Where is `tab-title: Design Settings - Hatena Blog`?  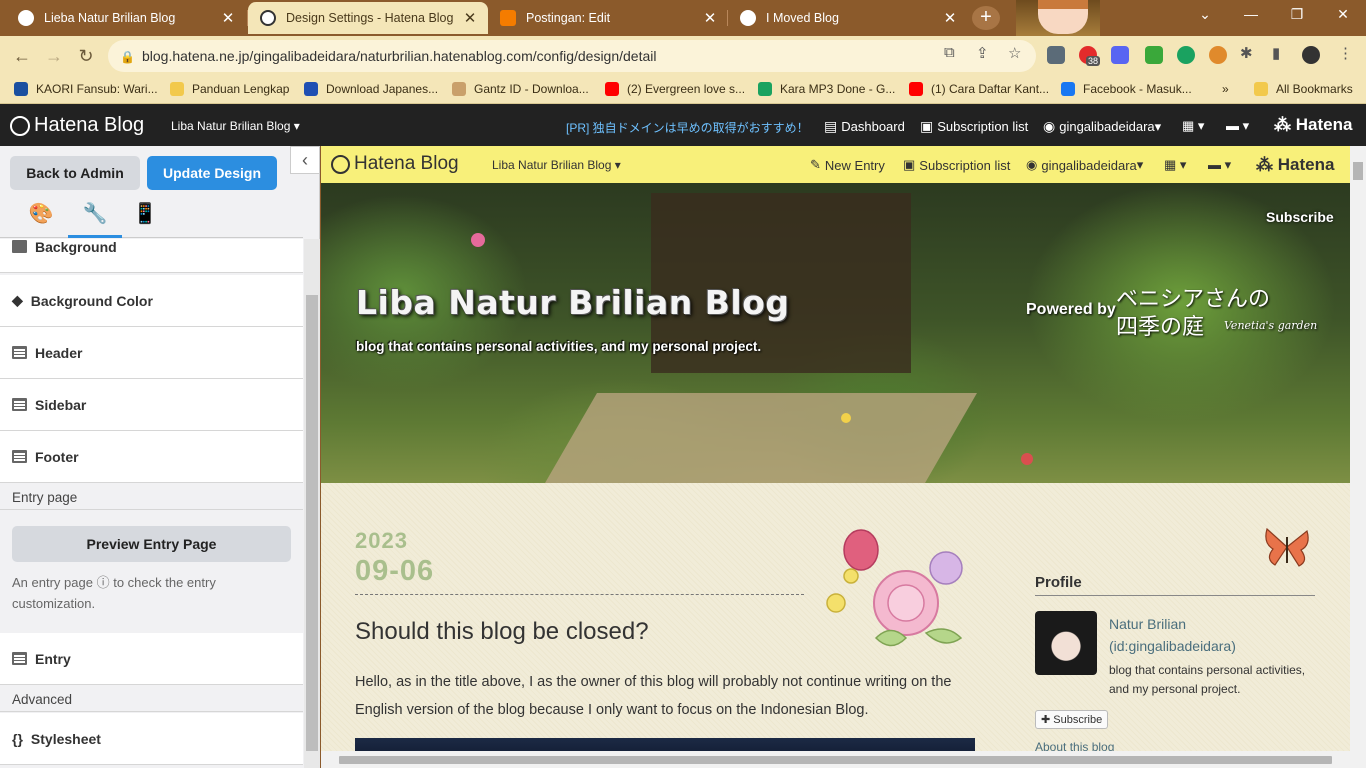 tab-title: Design Settings - Hatena Blog is located at coordinates (370, 18).